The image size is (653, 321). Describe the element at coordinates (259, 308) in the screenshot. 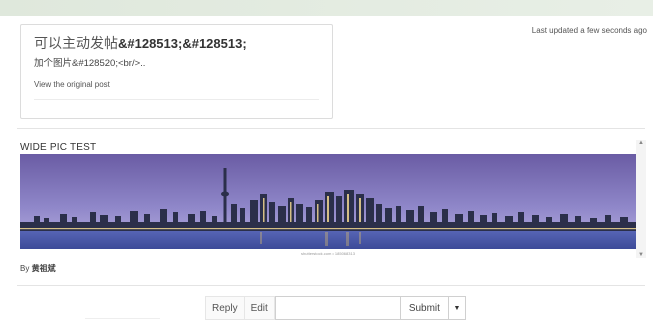

I see `edit-button: Edit` at that location.